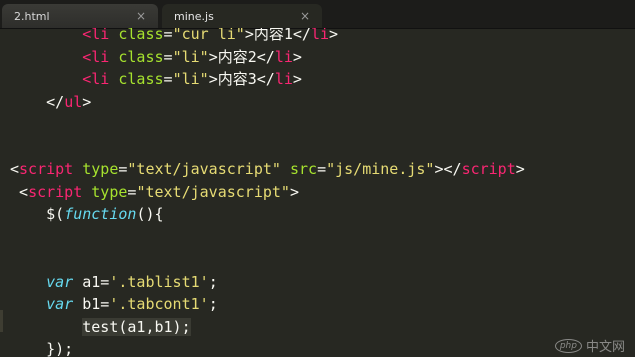 This screenshot has width=635, height=357. Describe the element at coordinates (159, 304) in the screenshot. I see `code-token: '.tabcont1'` at that location.